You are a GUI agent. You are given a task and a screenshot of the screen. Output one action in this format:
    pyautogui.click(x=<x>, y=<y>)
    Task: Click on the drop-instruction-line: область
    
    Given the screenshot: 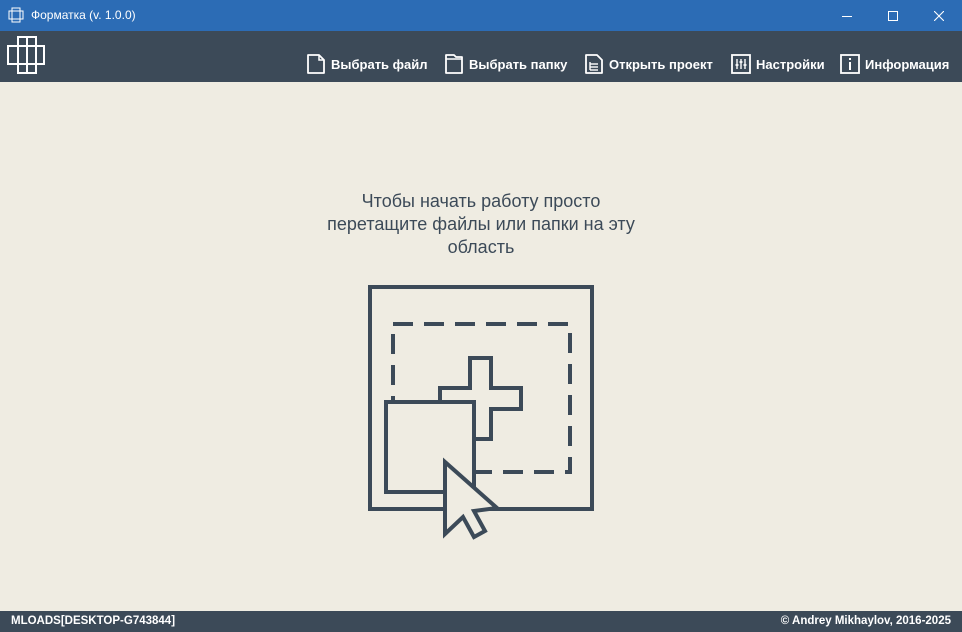 What is the action you would take?
    pyautogui.click(x=481, y=247)
    